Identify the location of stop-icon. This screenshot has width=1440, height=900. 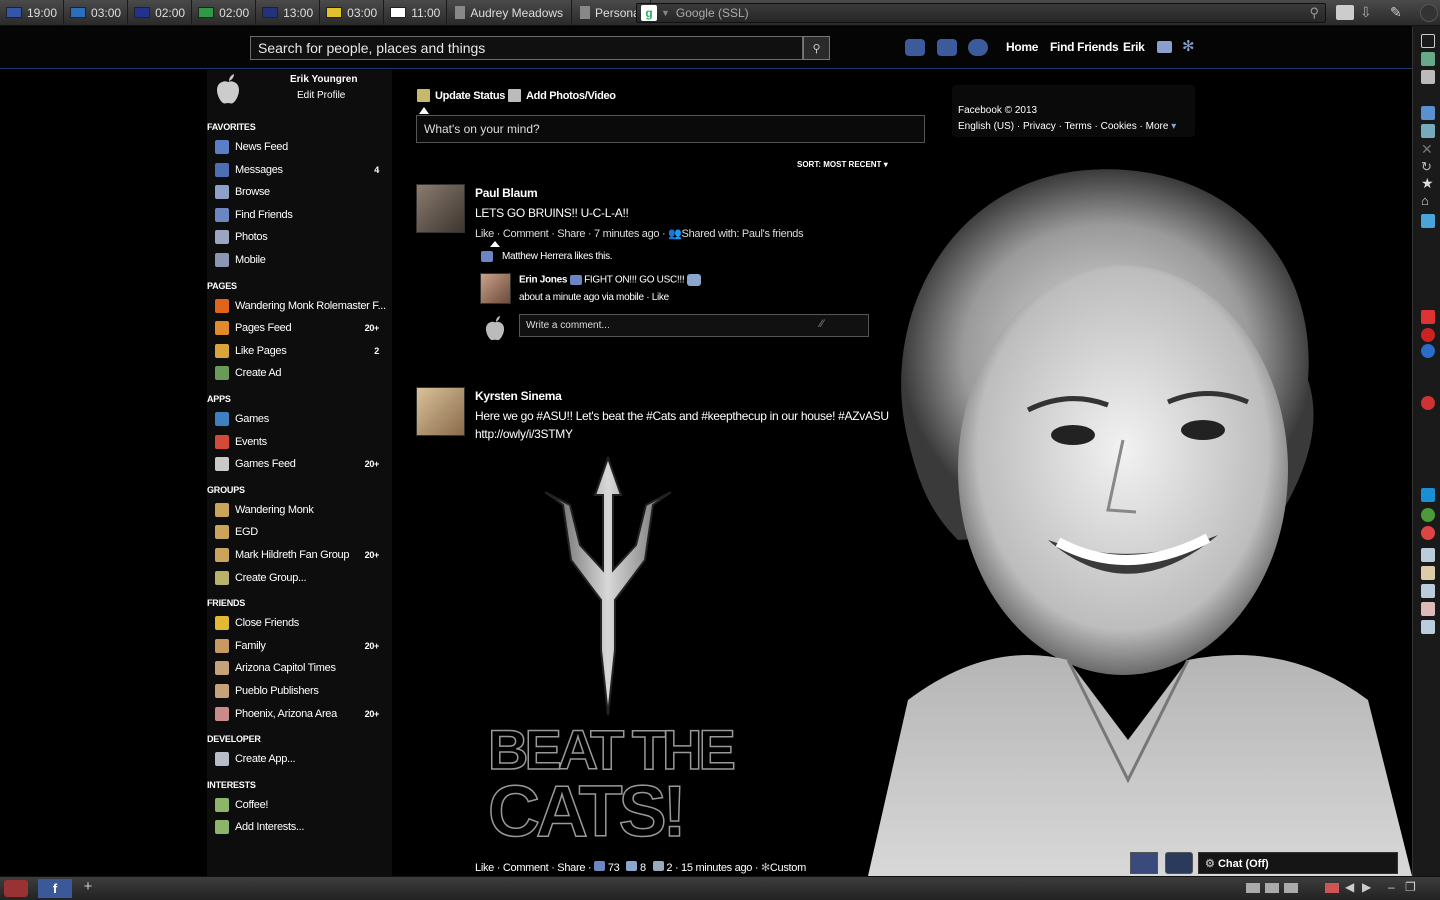
(1428, 335).